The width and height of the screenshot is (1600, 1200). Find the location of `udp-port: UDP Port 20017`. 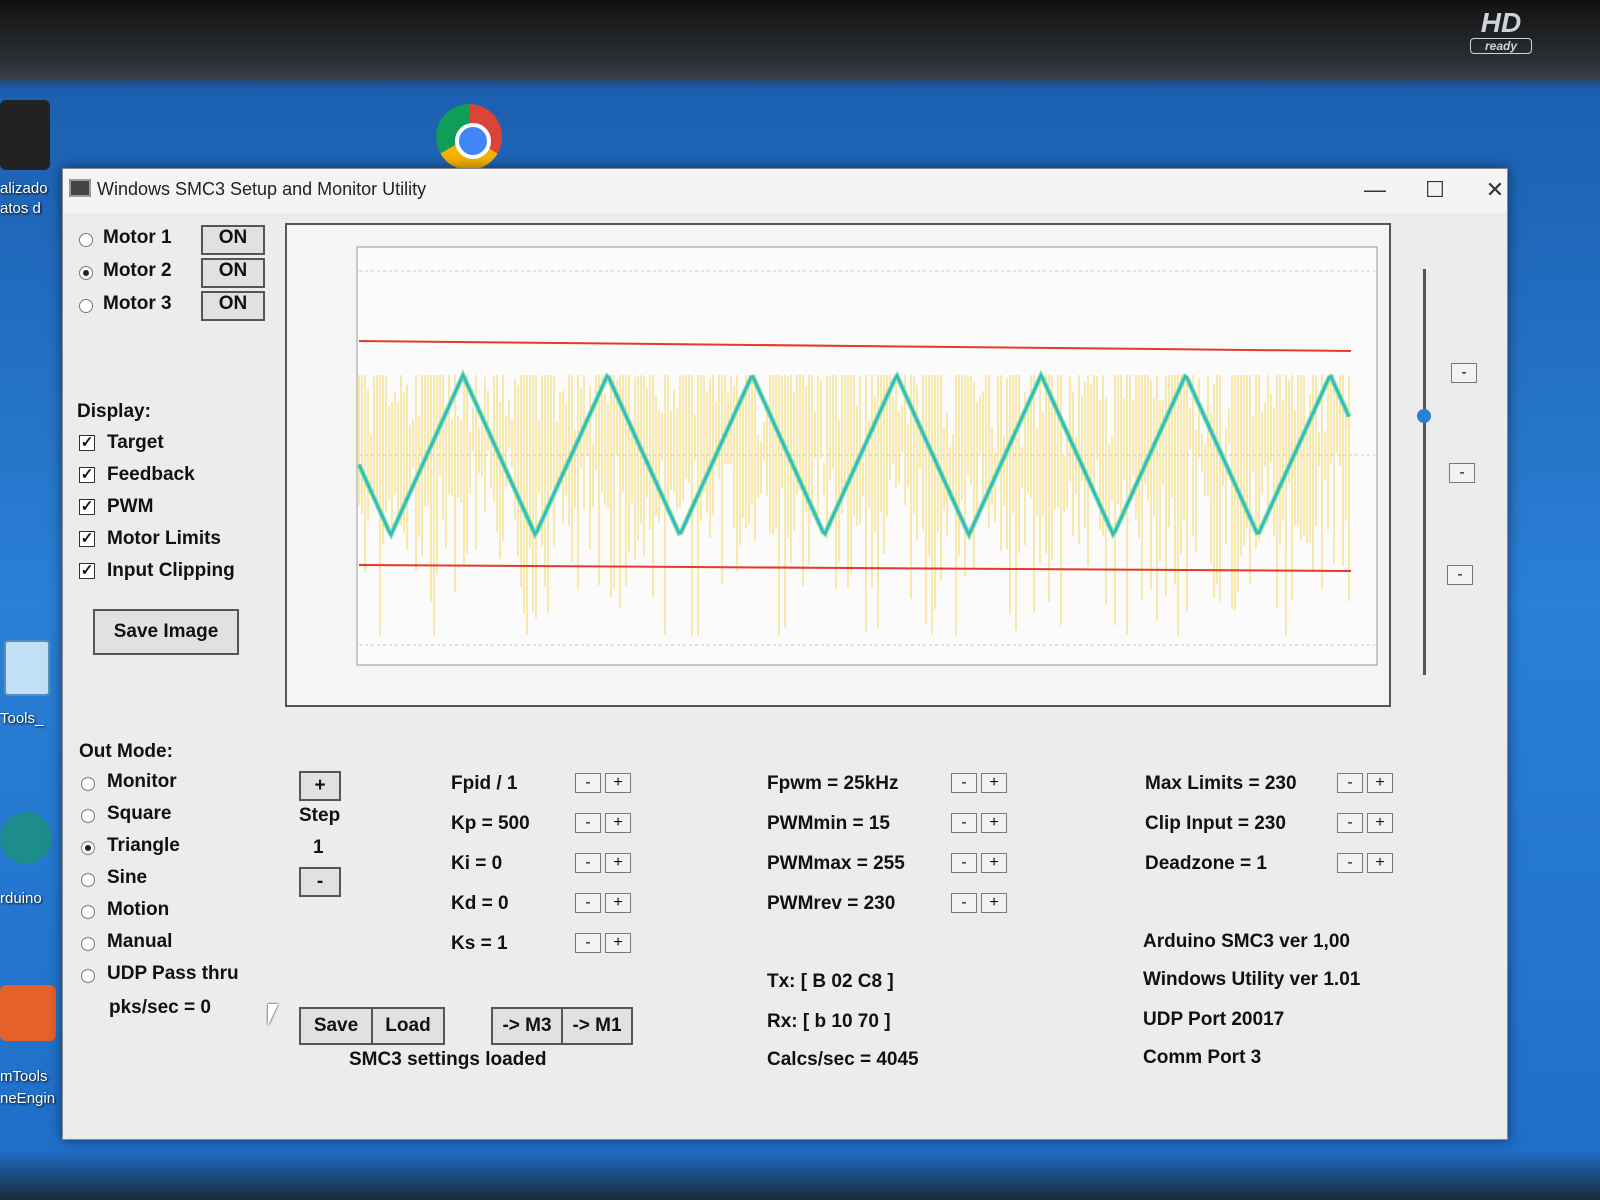

udp-port: UDP Port 20017 is located at coordinates (1214, 1019).